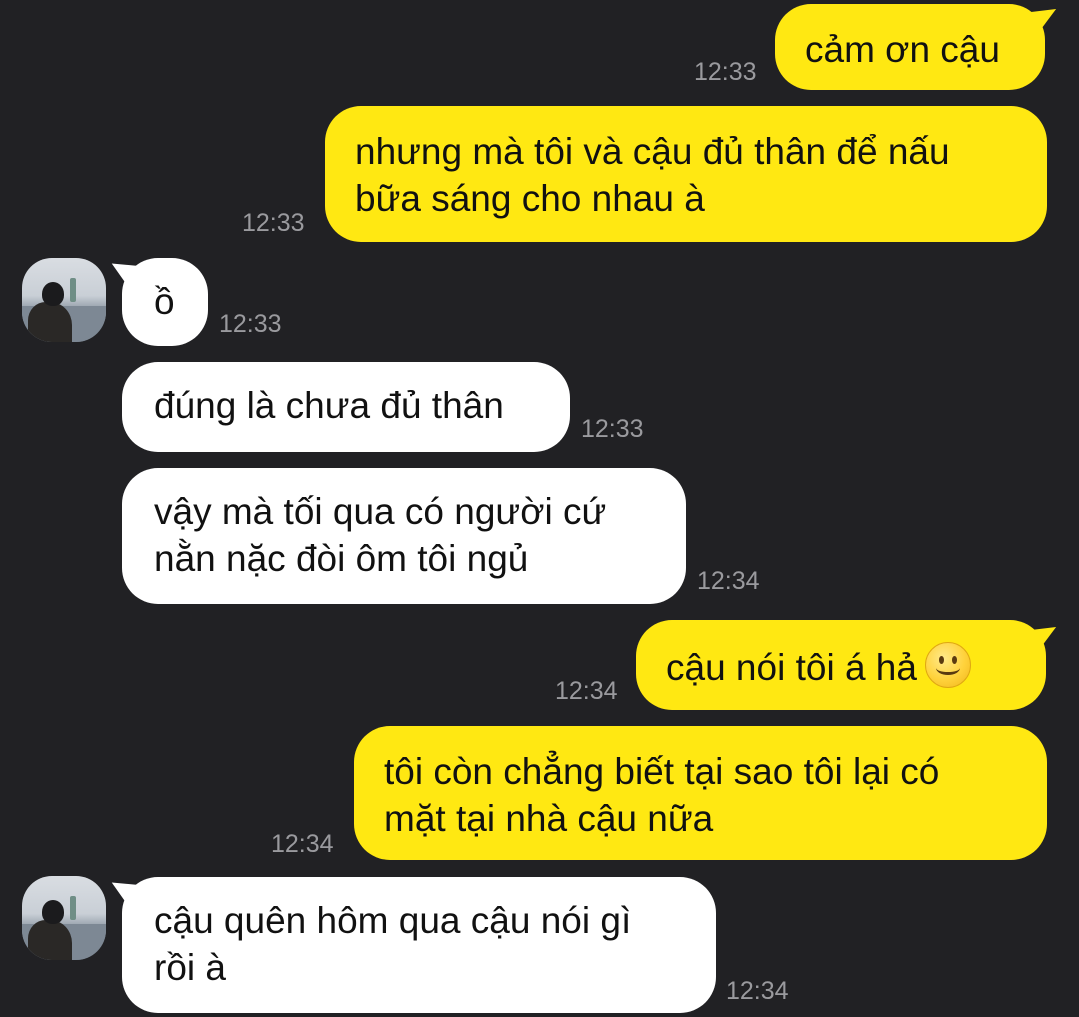  I want to click on message-bubble-incoming: đúng là chưa đủ thân, so click(346, 407).